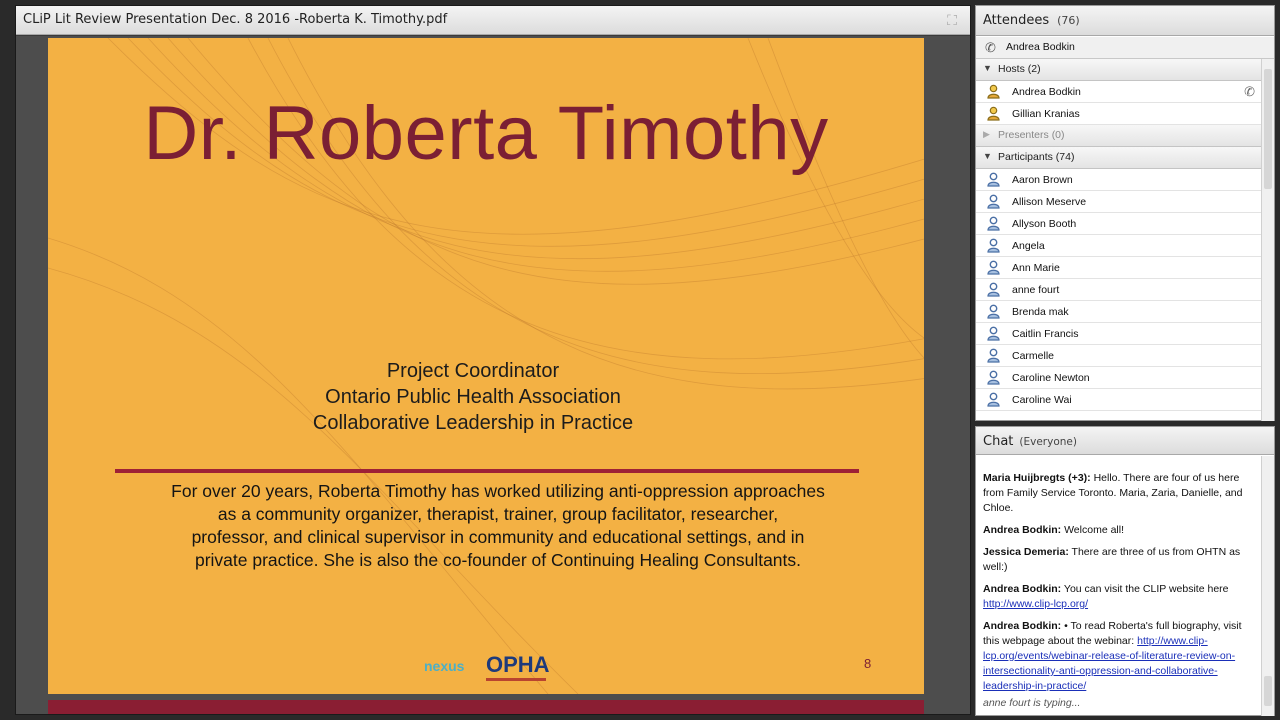  I want to click on attendee-row: Ann Marie, so click(1118, 268).